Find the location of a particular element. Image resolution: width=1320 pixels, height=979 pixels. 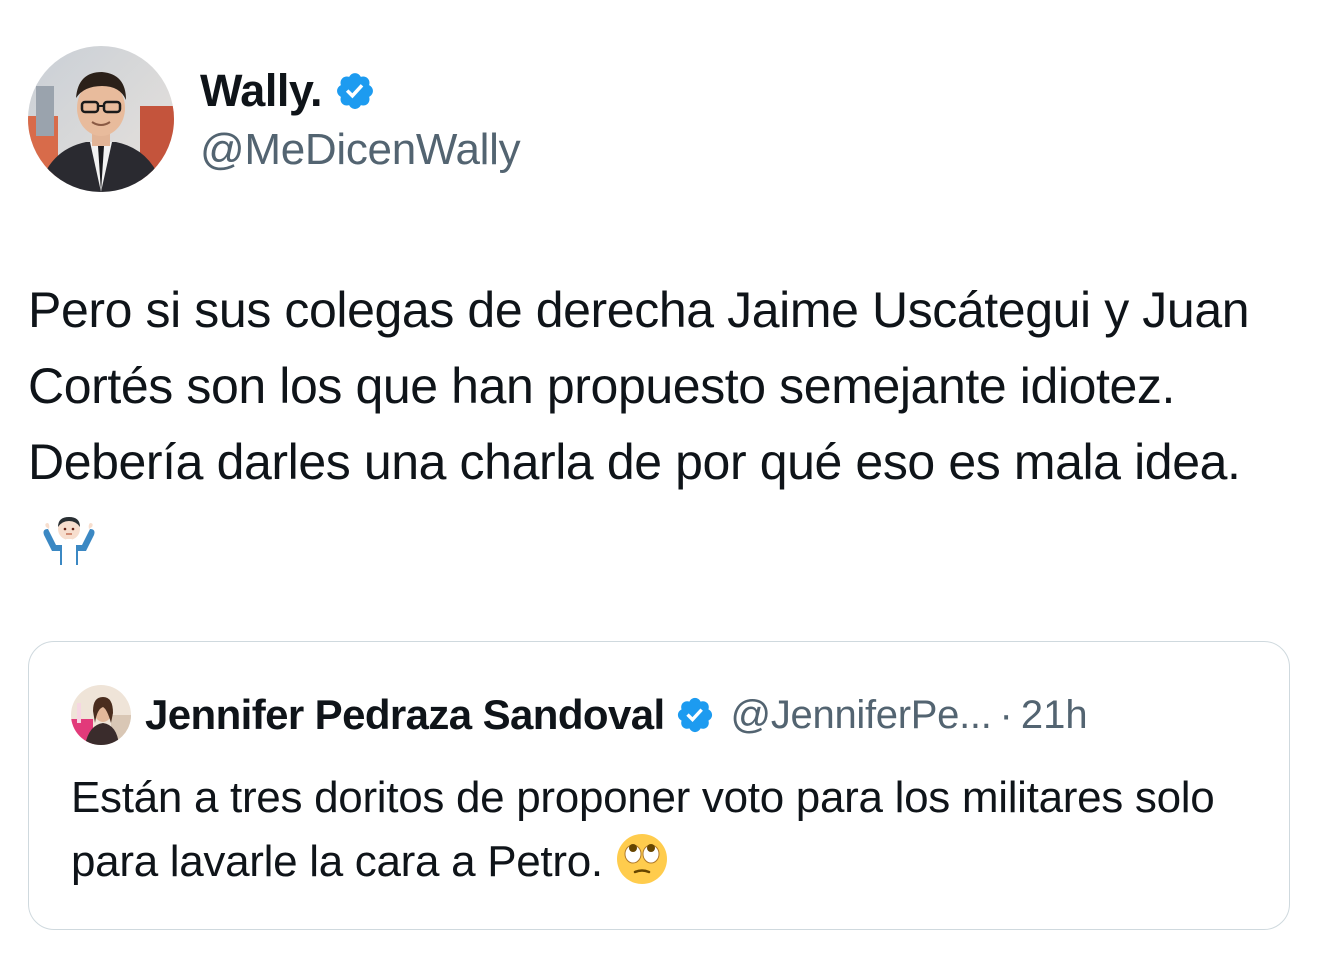

author-identity: Wally. @MeDicenWally is located at coordinates (360, 119).